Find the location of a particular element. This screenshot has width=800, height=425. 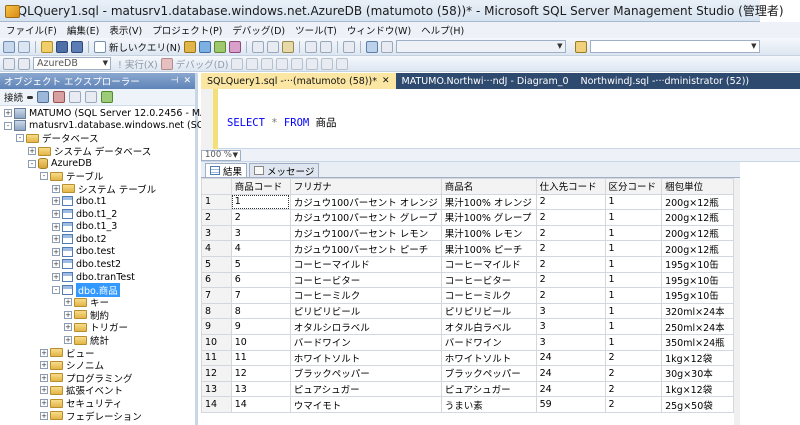

close-panel-icon: ✕ is located at coordinates (187, 81).